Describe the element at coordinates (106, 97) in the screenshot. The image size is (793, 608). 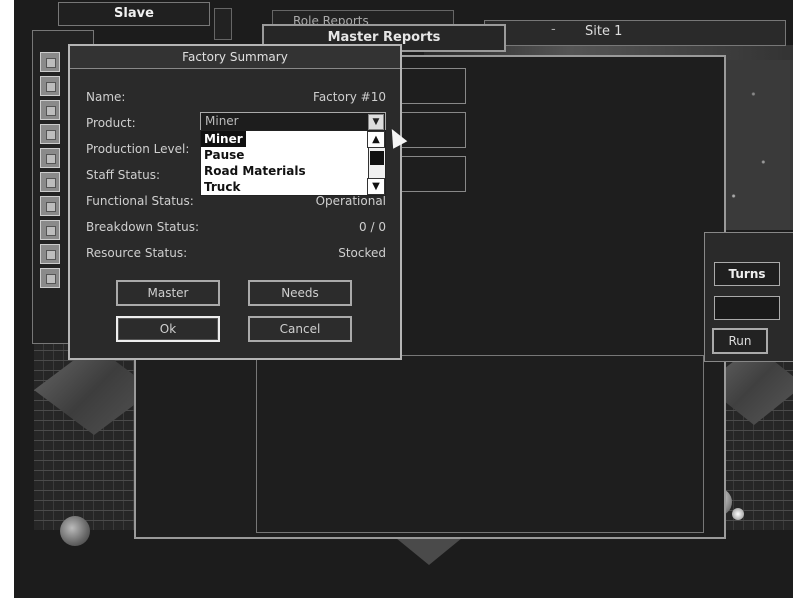
I see `name-label: Name:` at that location.